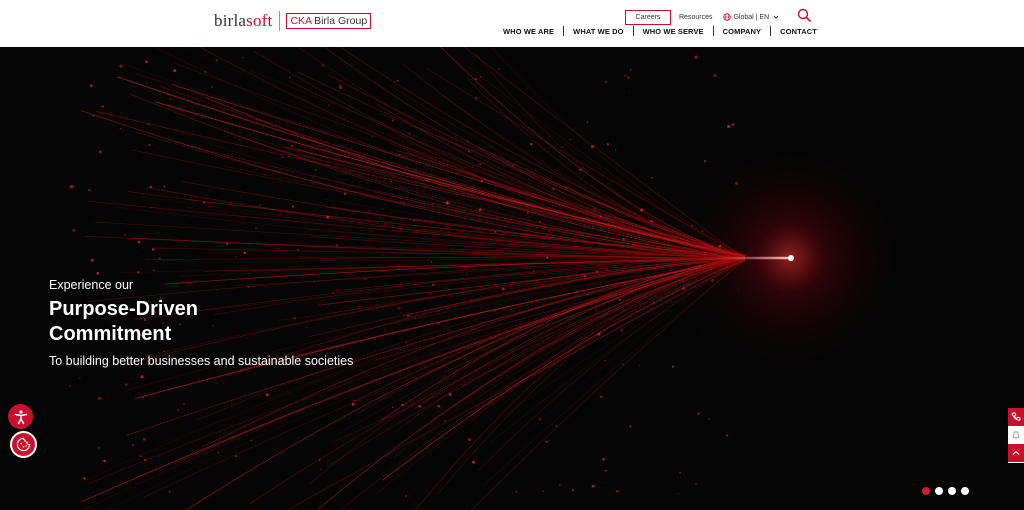  Describe the element at coordinates (751, 17) in the screenshot. I see `region-selector: Global | EN` at that location.